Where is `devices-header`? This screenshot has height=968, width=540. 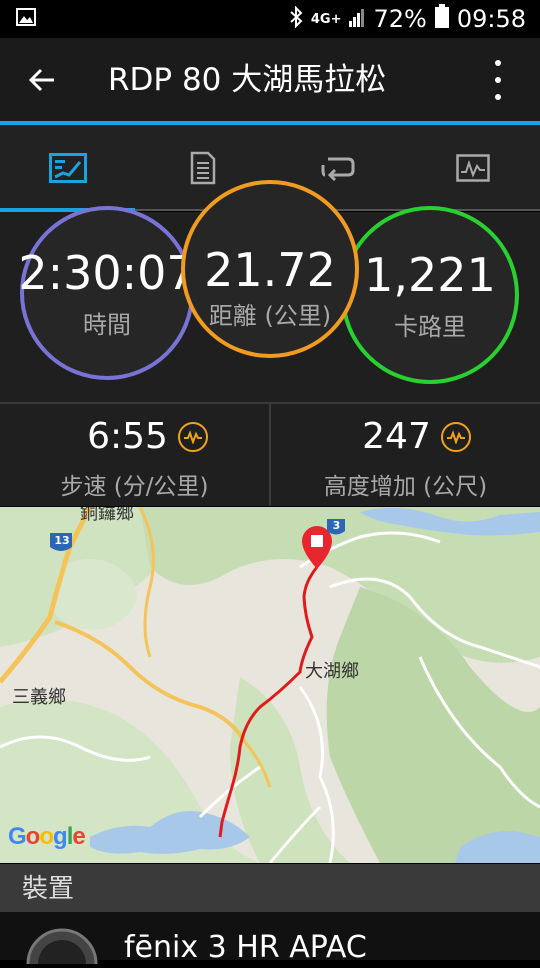 devices-header is located at coordinates (270, 888).